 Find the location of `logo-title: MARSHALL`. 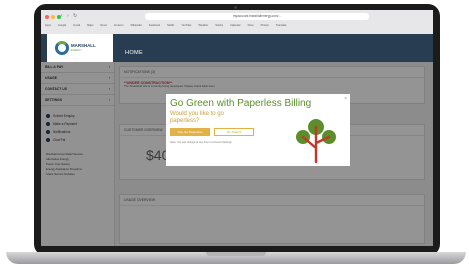

logo-title: MARSHALL is located at coordinates (83, 45).